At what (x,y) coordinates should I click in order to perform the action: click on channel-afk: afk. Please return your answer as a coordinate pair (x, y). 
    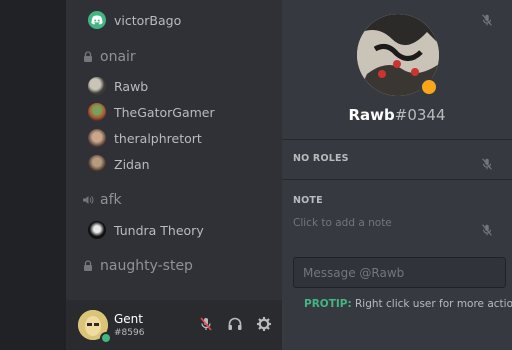
    Looking at the image, I should click on (102, 200).